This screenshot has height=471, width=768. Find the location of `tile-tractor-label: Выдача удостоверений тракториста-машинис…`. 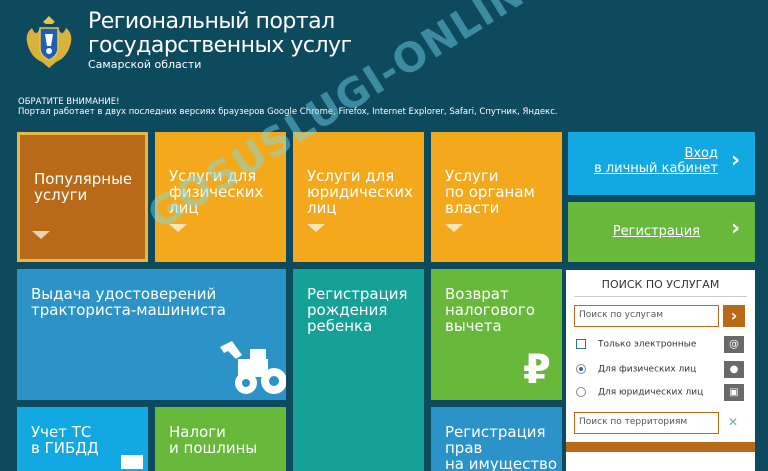

tile-tractor-label: Выдача удостоверений тракториста-машинис… is located at coordinates (128, 302).